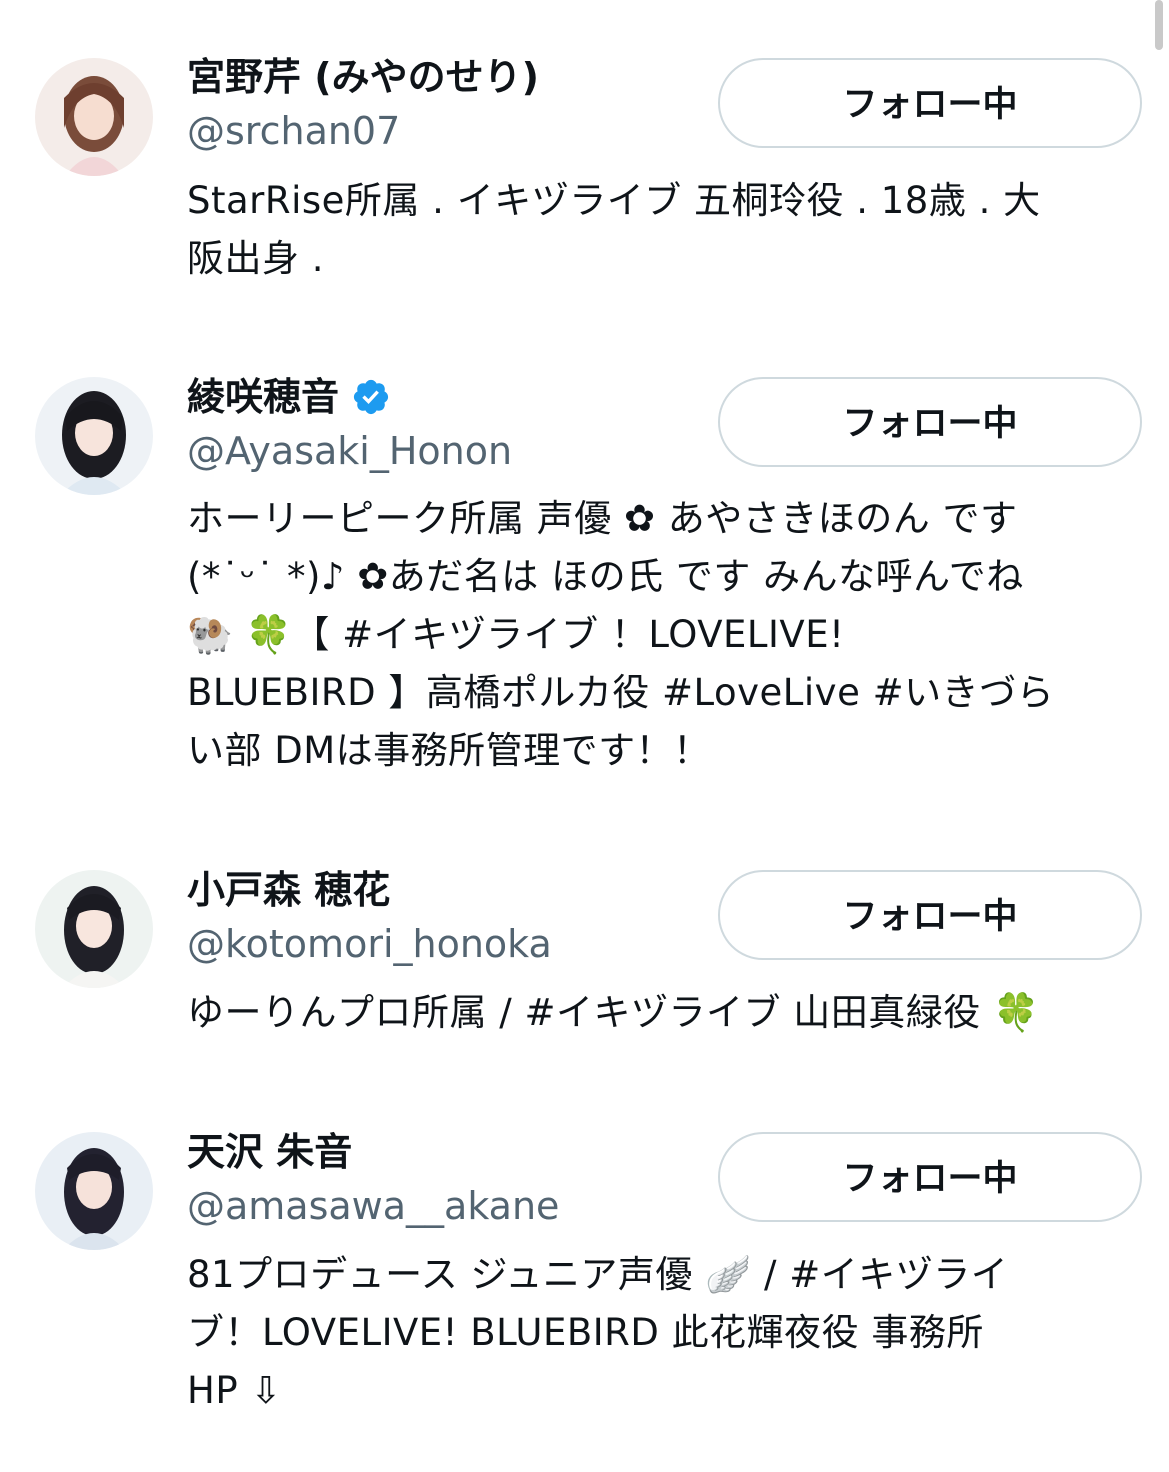  I want to click on display-name: 綾咲穂音, so click(263, 397).